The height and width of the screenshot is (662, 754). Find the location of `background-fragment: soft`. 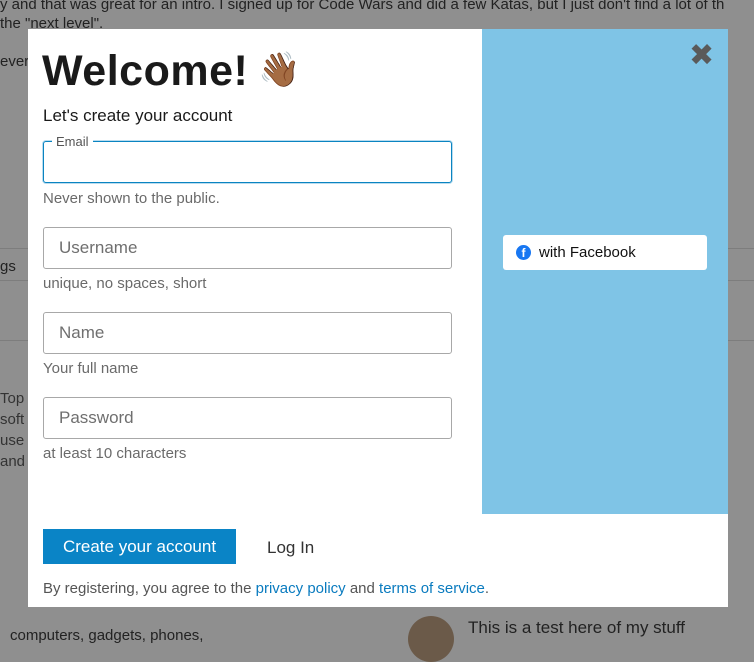

background-fragment: soft is located at coordinates (12, 419).